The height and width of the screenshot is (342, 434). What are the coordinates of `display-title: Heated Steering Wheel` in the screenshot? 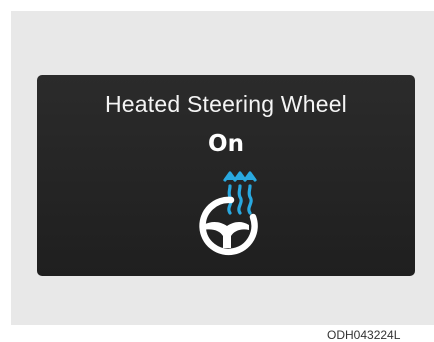 It's located at (225, 104).